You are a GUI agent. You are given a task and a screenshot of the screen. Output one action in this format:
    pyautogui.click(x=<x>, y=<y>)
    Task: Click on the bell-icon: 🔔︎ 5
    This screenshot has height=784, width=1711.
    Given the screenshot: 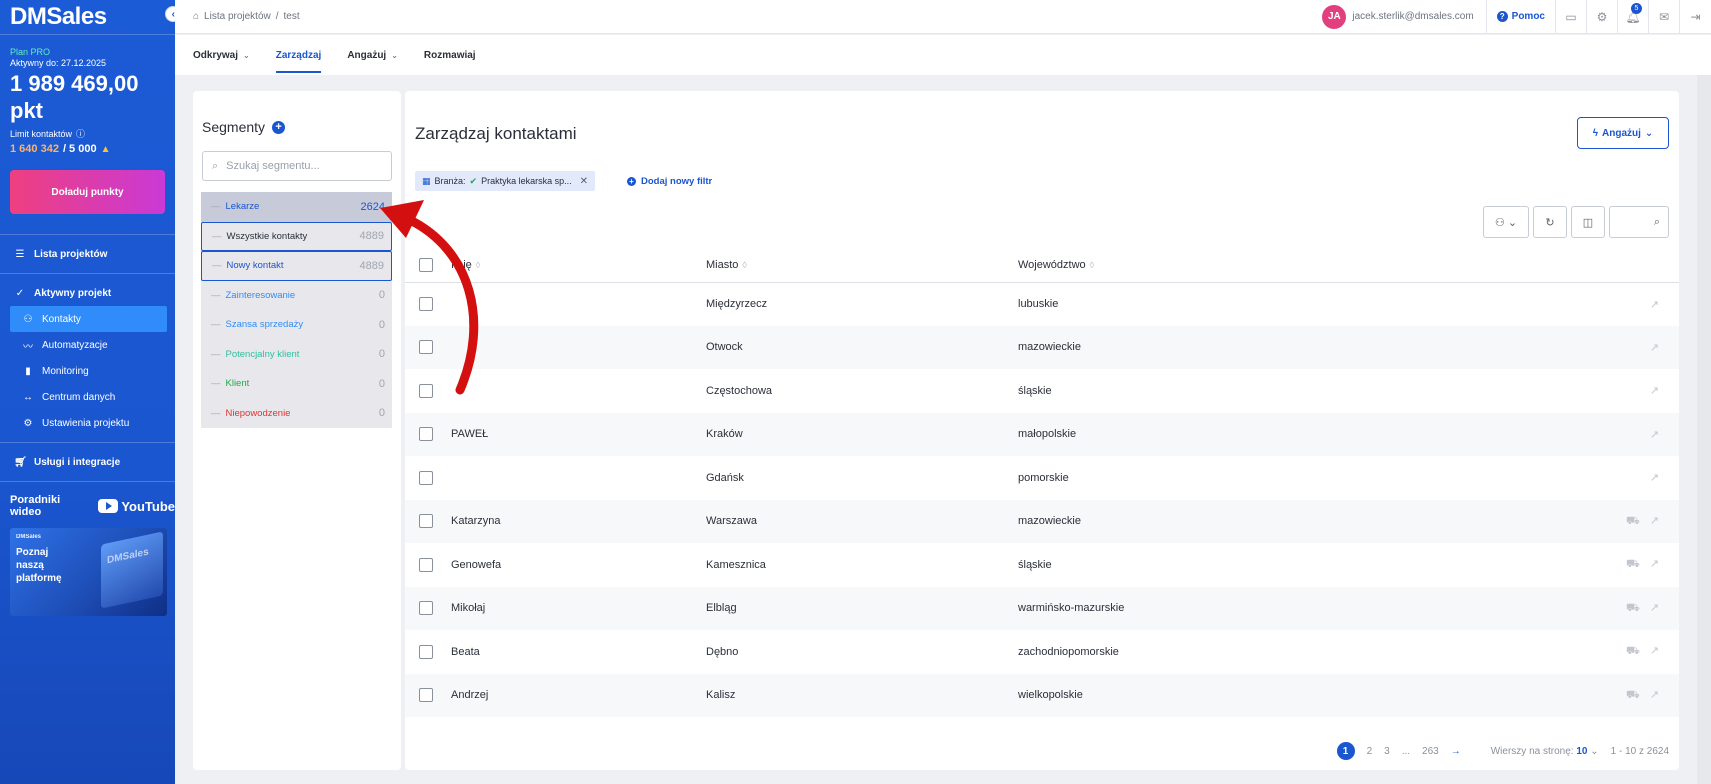 What is the action you would take?
    pyautogui.click(x=1633, y=16)
    